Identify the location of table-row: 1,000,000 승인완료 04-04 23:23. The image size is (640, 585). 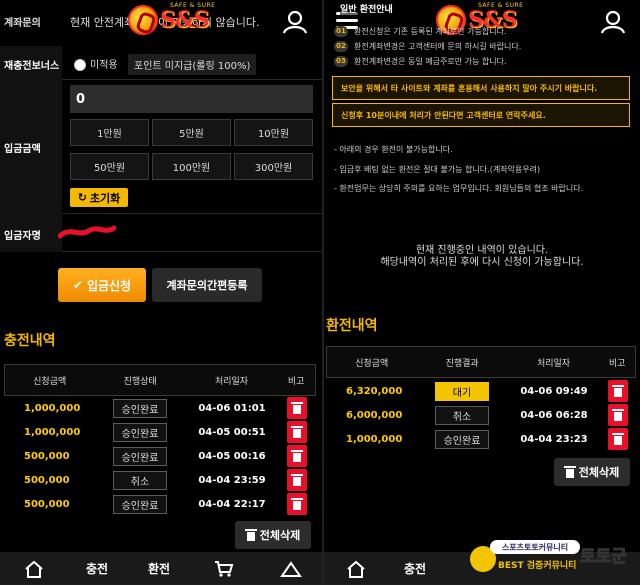
(481, 439).